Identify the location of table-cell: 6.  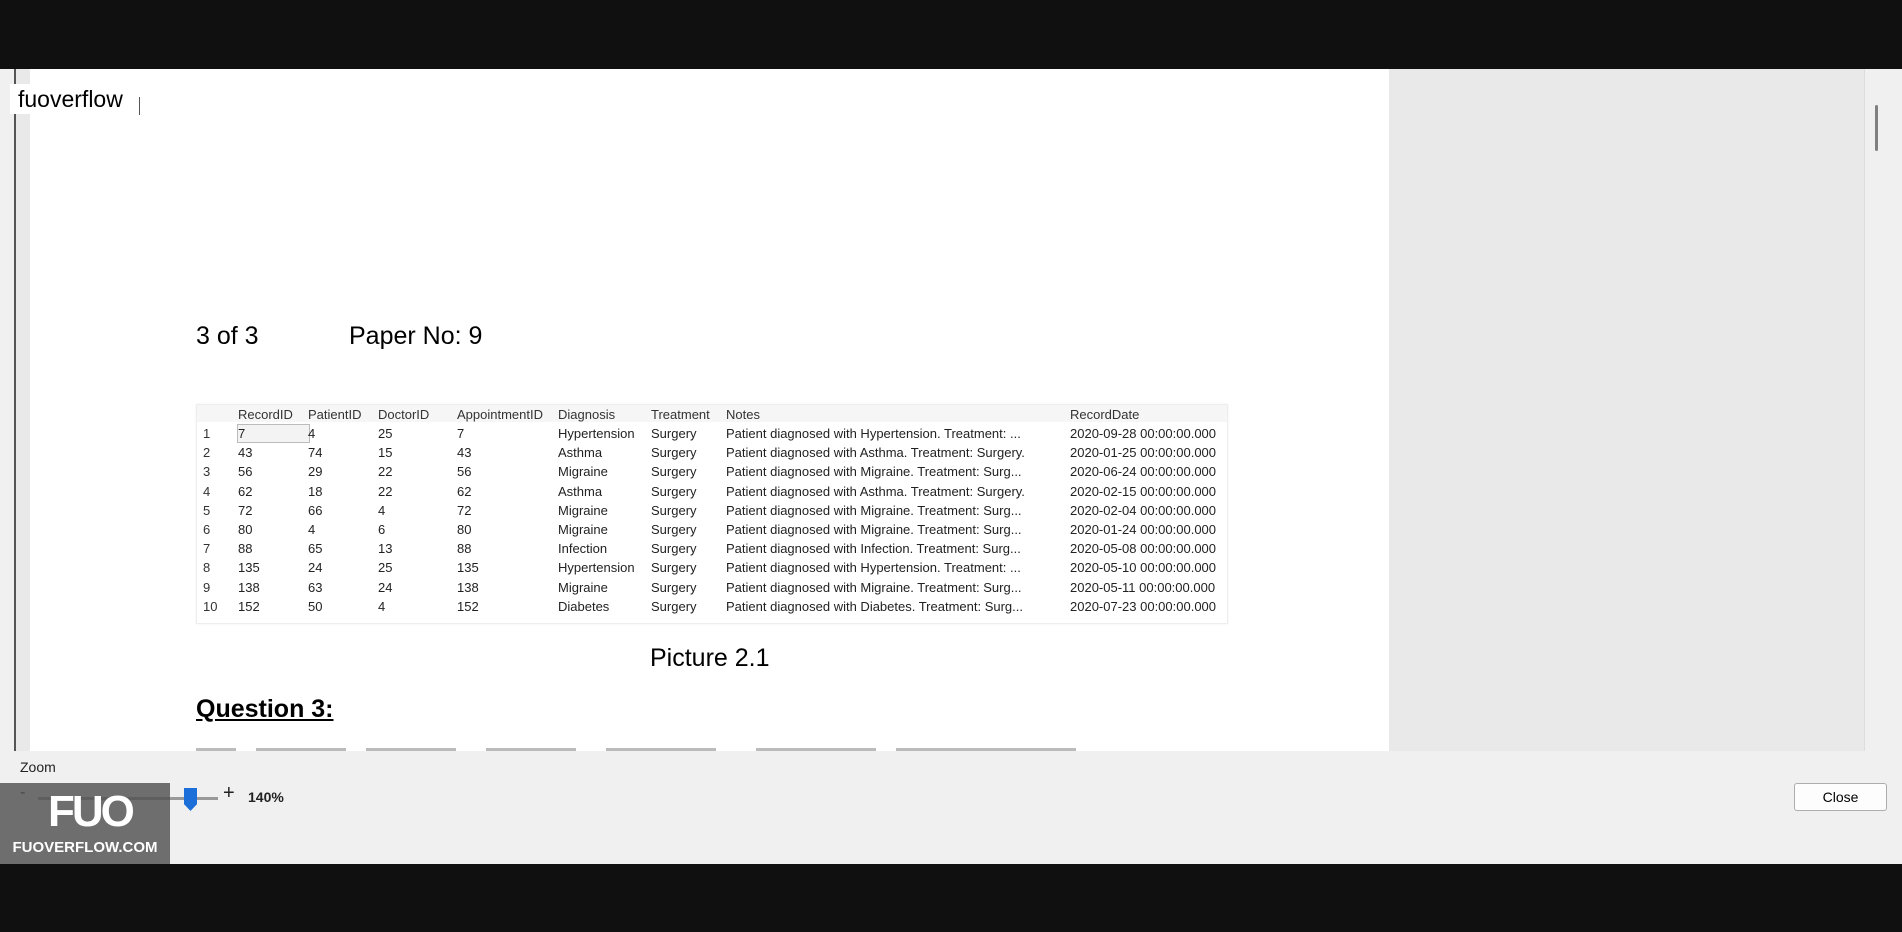
(382, 529).